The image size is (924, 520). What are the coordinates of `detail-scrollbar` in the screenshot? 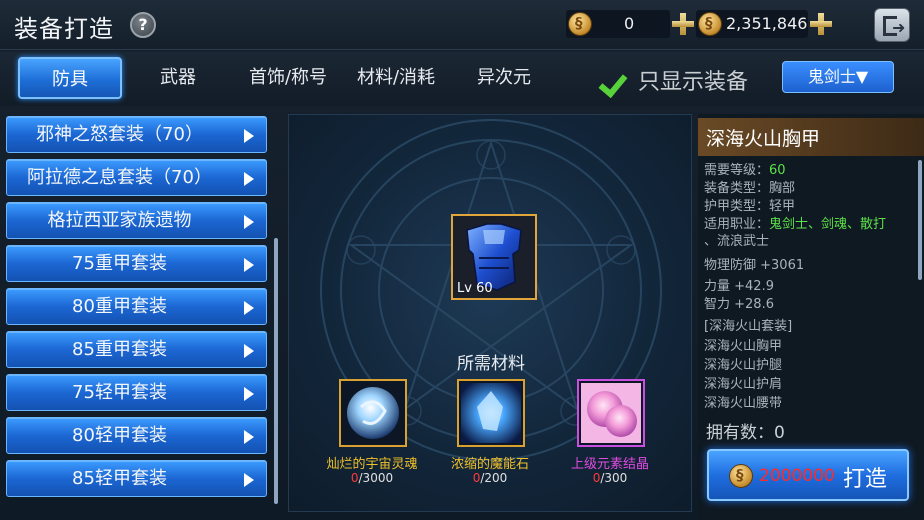 It's located at (920, 220).